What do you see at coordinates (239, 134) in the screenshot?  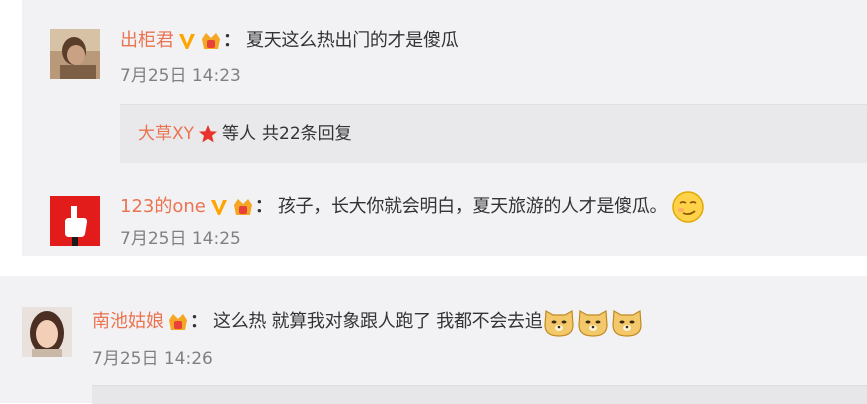 I see `reply-suffix: 等人` at bounding box center [239, 134].